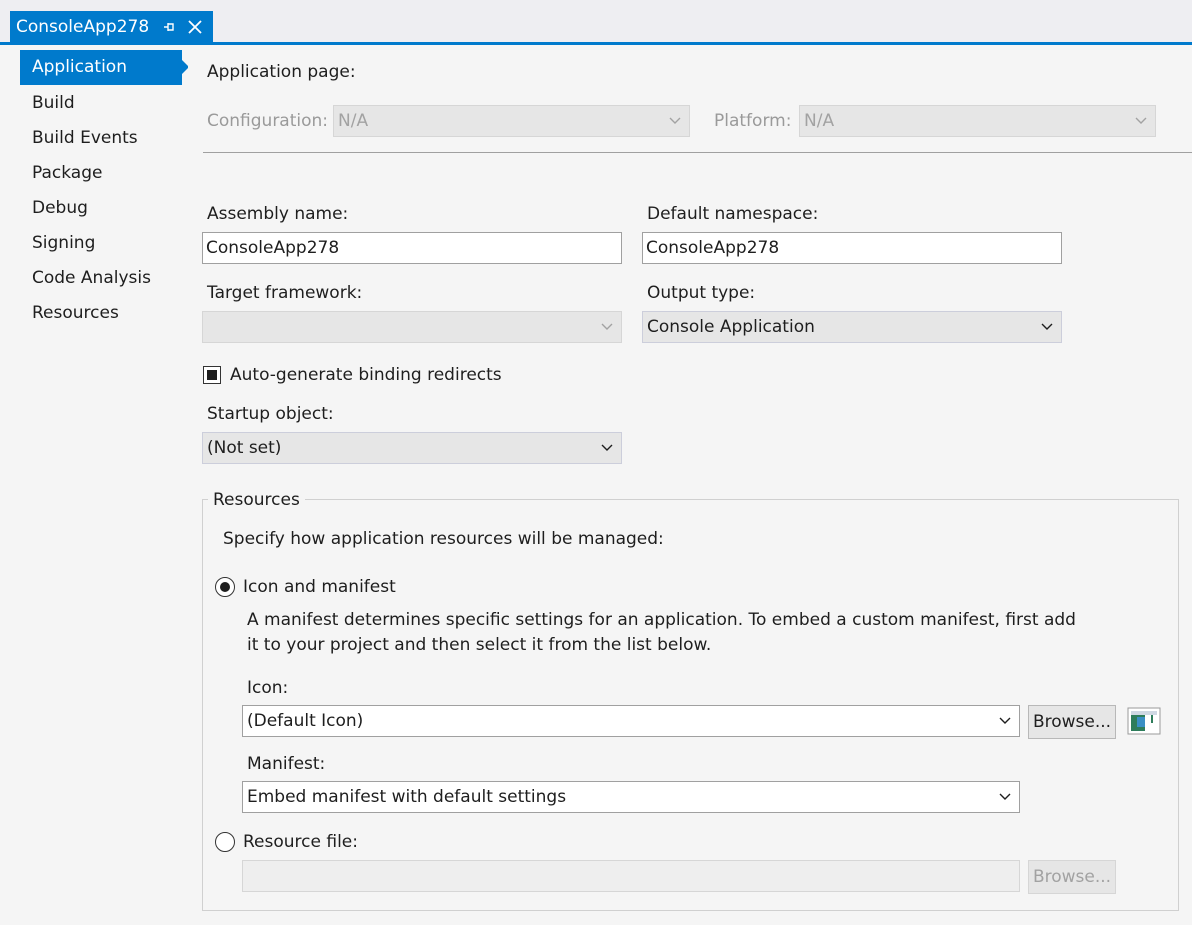  I want to click on document-tab: ConsoleApp278, so click(111, 27).